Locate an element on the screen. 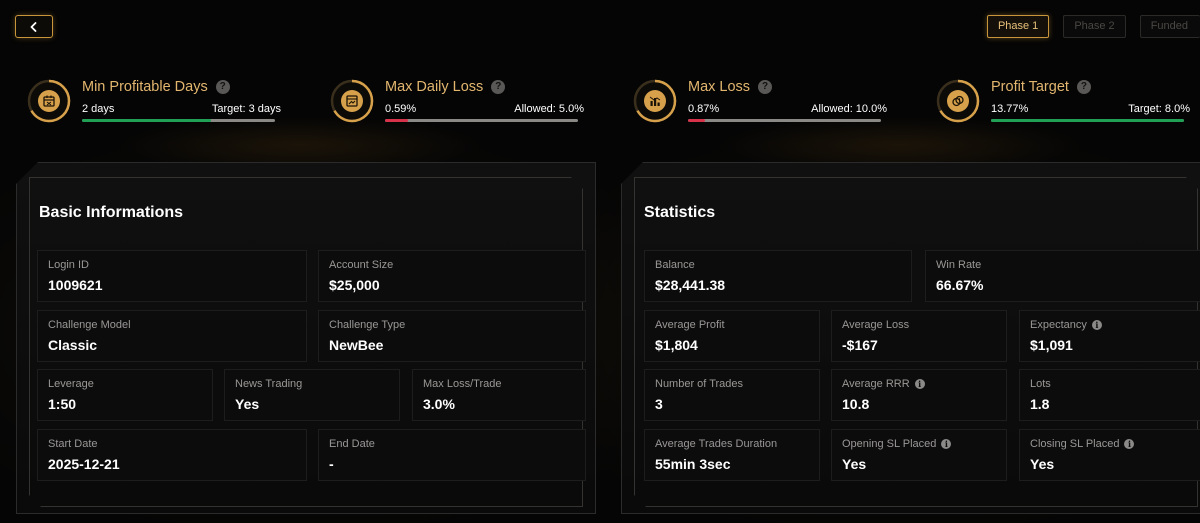  stat-closing-sl-placed: Closing SL Placed i Yes is located at coordinates (1109, 455).